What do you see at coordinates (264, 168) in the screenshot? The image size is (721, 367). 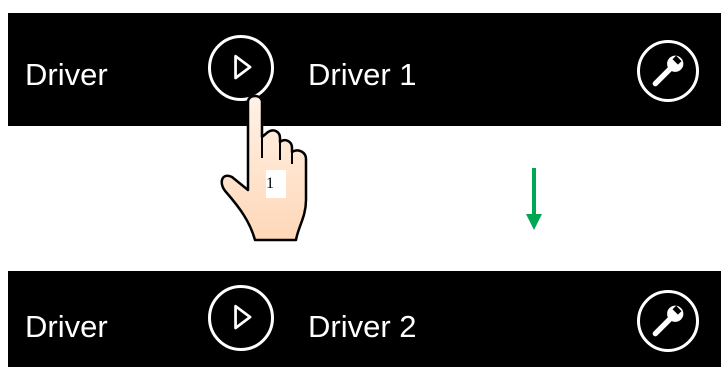 I see `pointing-hand-icon` at bounding box center [264, 168].